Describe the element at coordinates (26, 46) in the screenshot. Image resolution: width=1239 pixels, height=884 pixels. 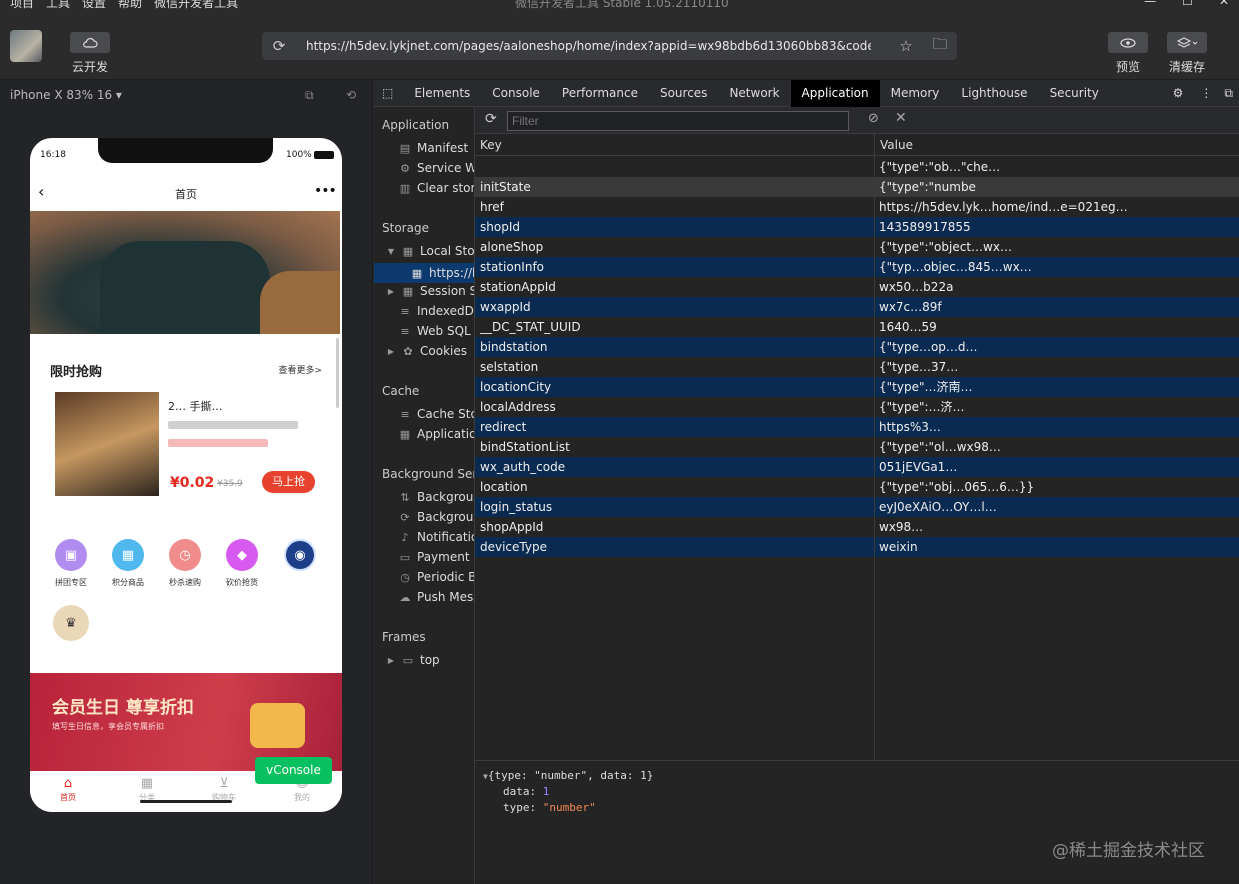
I see `avatar` at that location.